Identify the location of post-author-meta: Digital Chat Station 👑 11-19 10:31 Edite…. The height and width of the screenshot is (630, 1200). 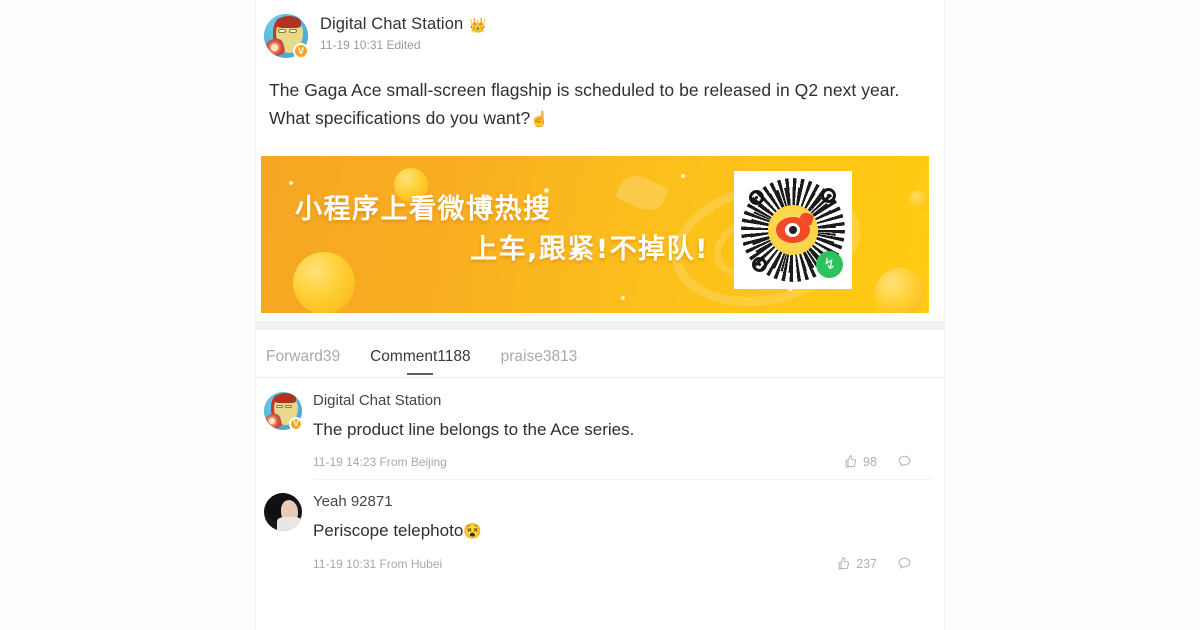
(403, 33).